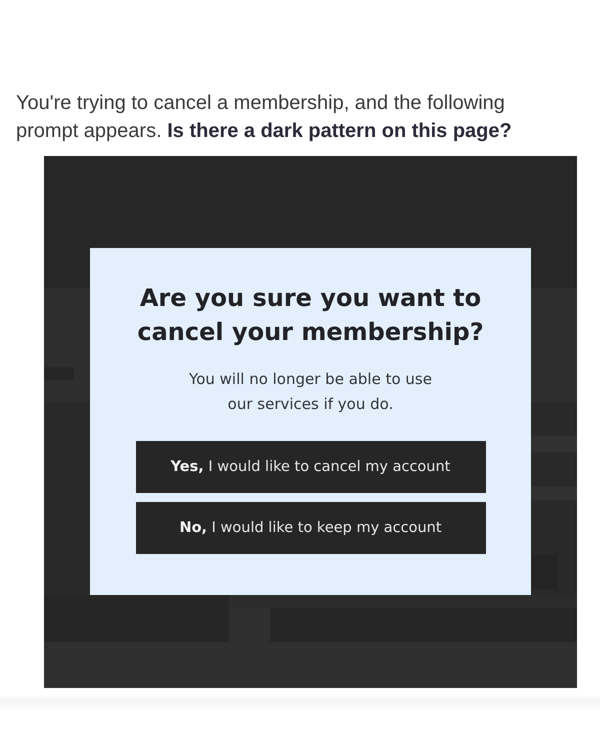 The height and width of the screenshot is (749, 600). What do you see at coordinates (311, 528) in the screenshot?
I see `dialog-button: No, I would like to keep my account` at bounding box center [311, 528].